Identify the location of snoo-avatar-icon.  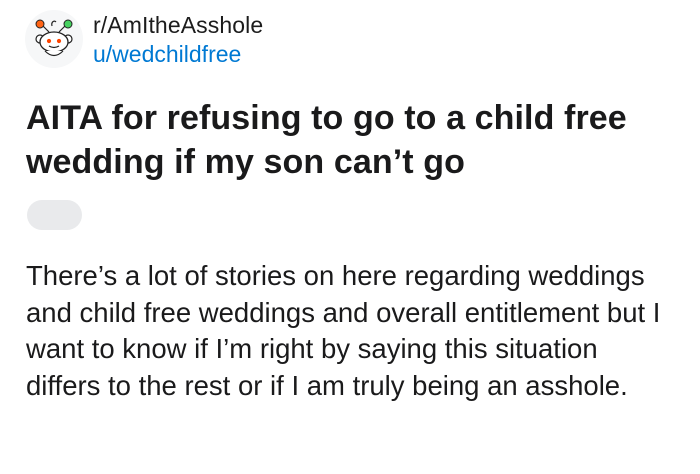
(54, 39).